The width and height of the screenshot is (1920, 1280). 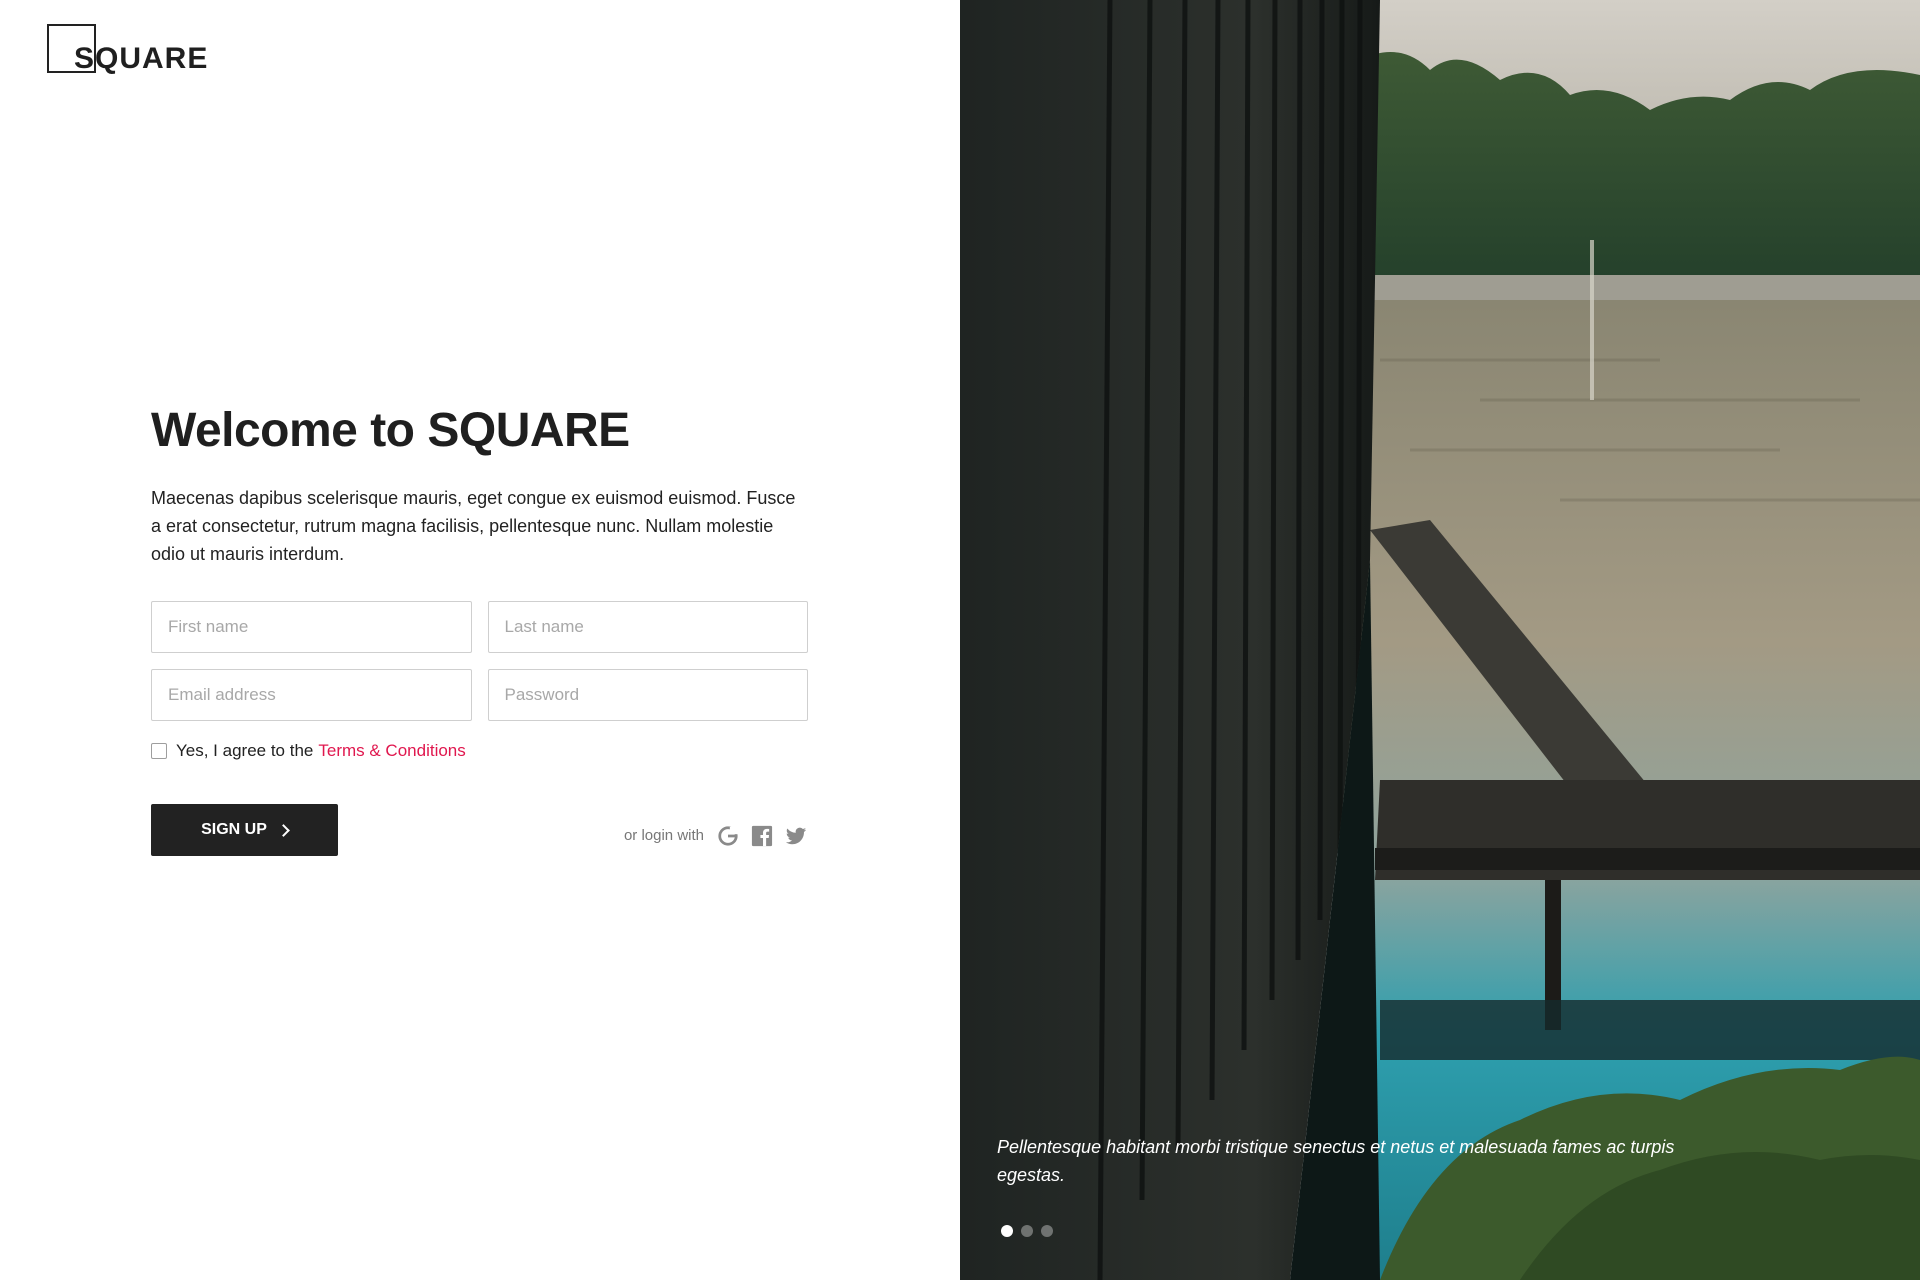 I want to click on social-login: or login with, so click(x=716, y=836).